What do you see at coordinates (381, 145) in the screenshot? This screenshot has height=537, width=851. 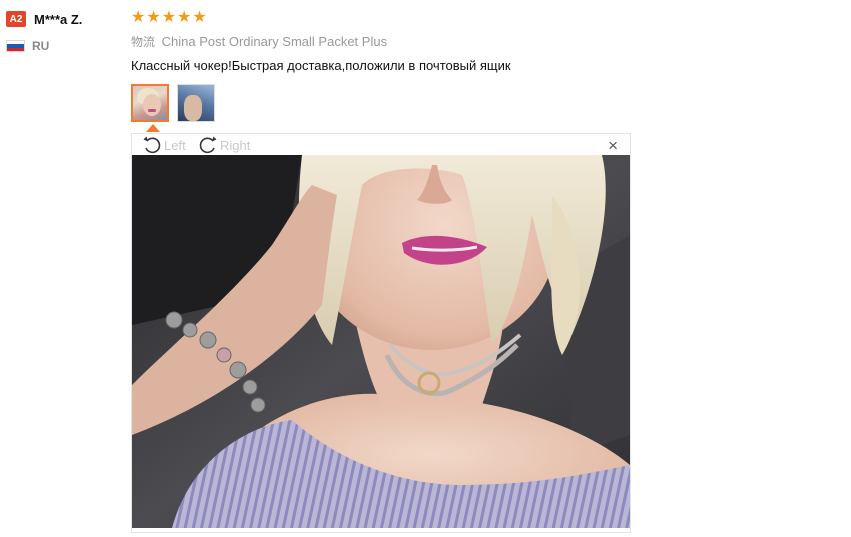 I see `viewer-toolbar: Left Right ×` at bounding box center [381, 145].